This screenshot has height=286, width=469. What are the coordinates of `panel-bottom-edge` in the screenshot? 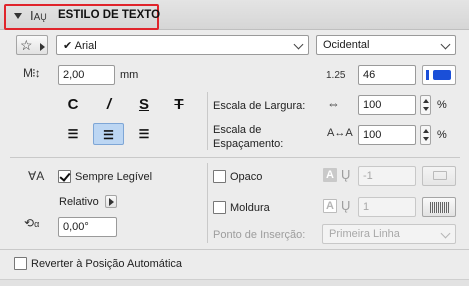 It's located at (234, 282).